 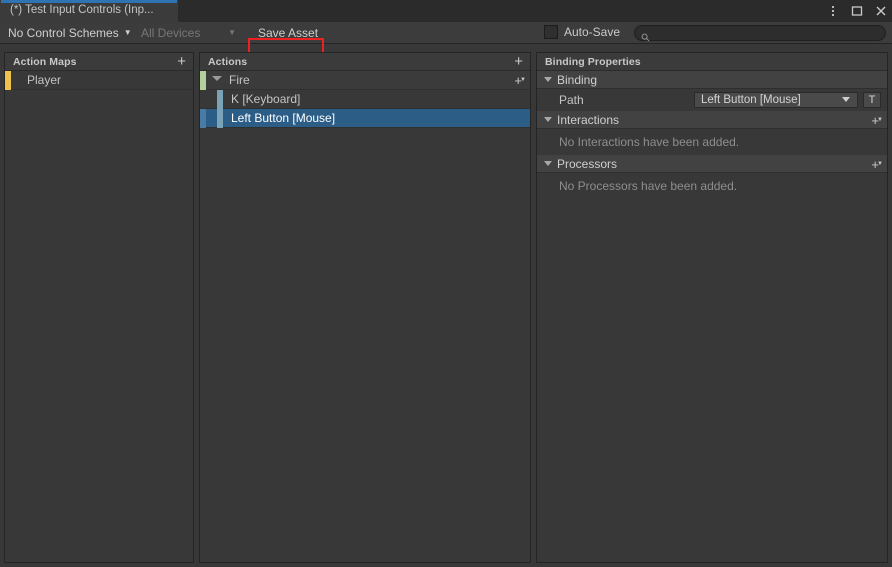 What do you see at coordinates (8, 80) in the screenshot?
I see `action-map-accent-bar` at bounding box center [8, 80].